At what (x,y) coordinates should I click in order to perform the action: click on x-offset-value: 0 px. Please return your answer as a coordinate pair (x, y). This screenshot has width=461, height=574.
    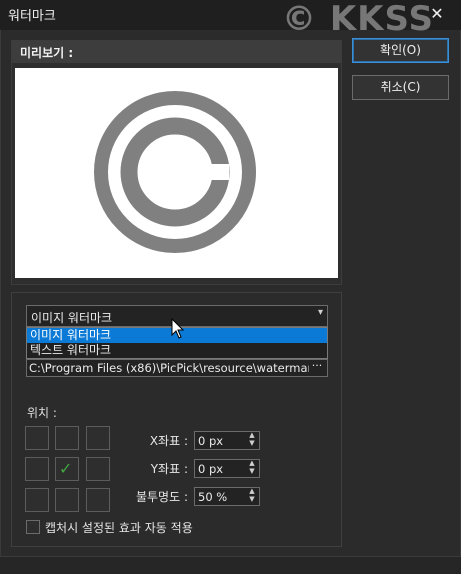
    Looking at the image, I should click on (211, 441).